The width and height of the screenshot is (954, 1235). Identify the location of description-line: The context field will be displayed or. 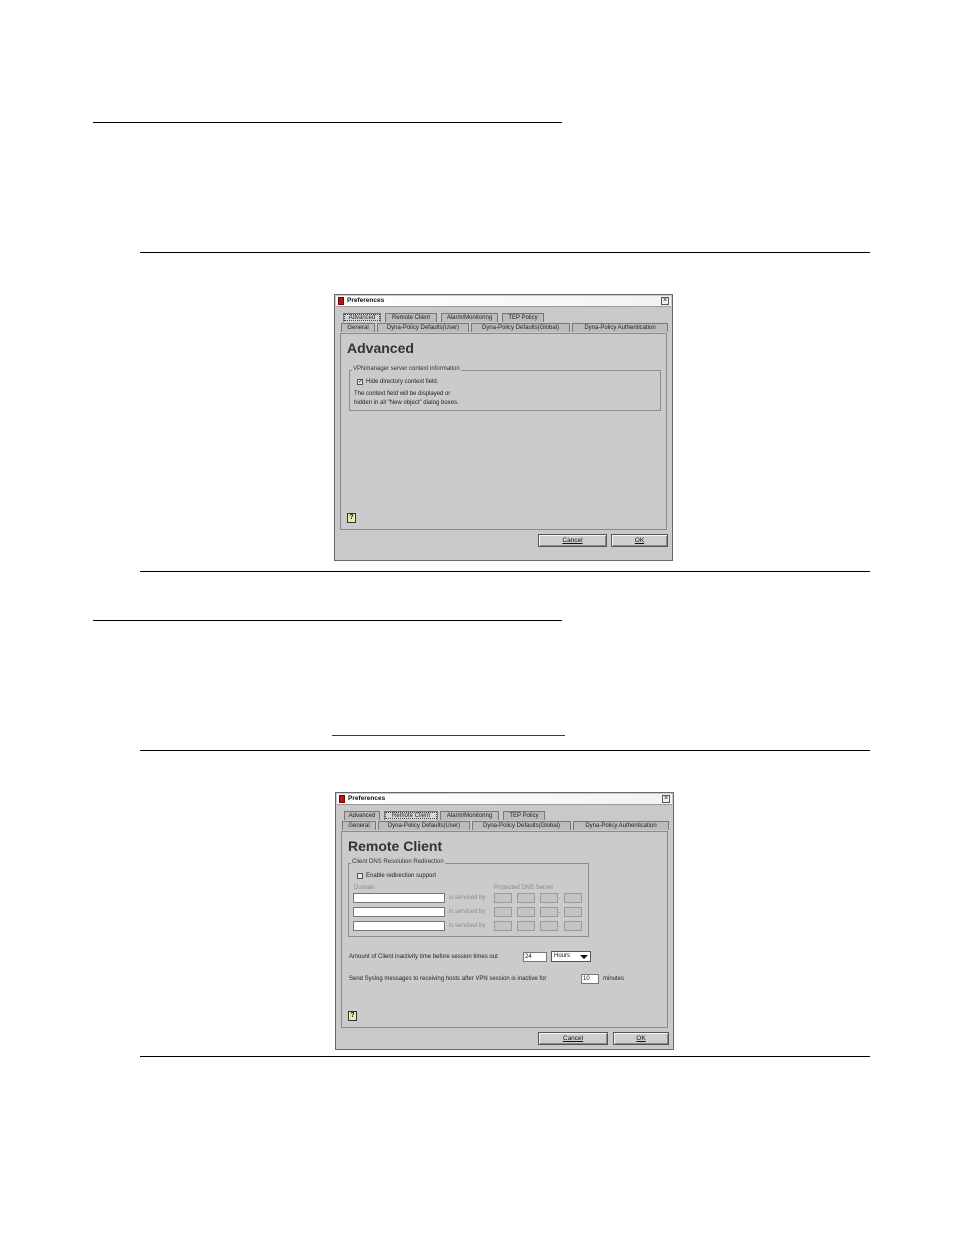
(402, 394).